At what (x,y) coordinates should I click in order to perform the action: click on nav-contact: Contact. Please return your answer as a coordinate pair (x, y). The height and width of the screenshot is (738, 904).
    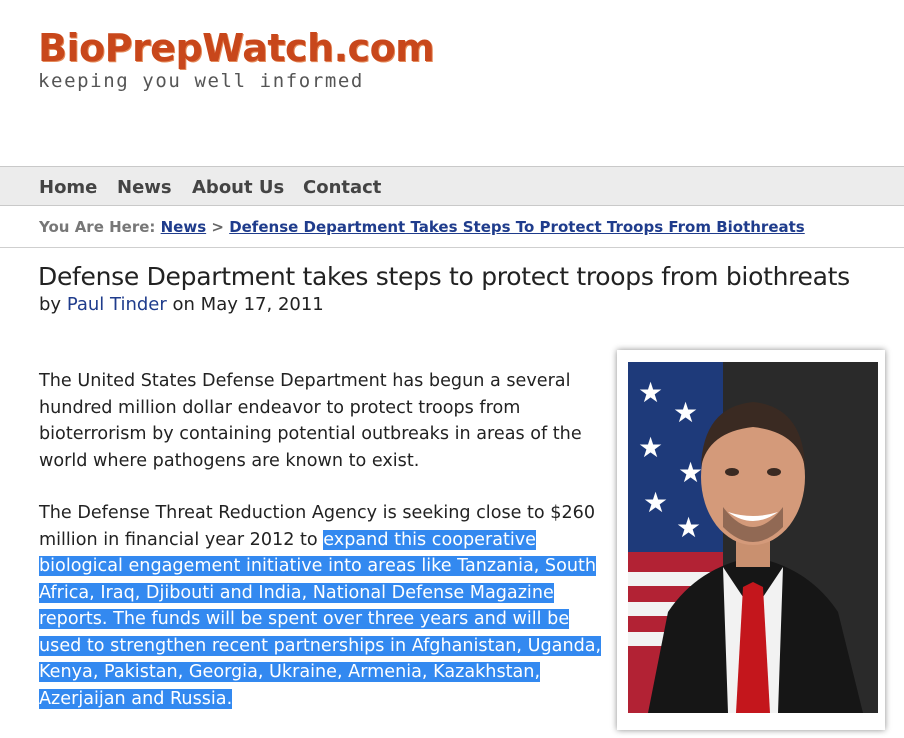
    Looking at the image, I should click on (342, 187).